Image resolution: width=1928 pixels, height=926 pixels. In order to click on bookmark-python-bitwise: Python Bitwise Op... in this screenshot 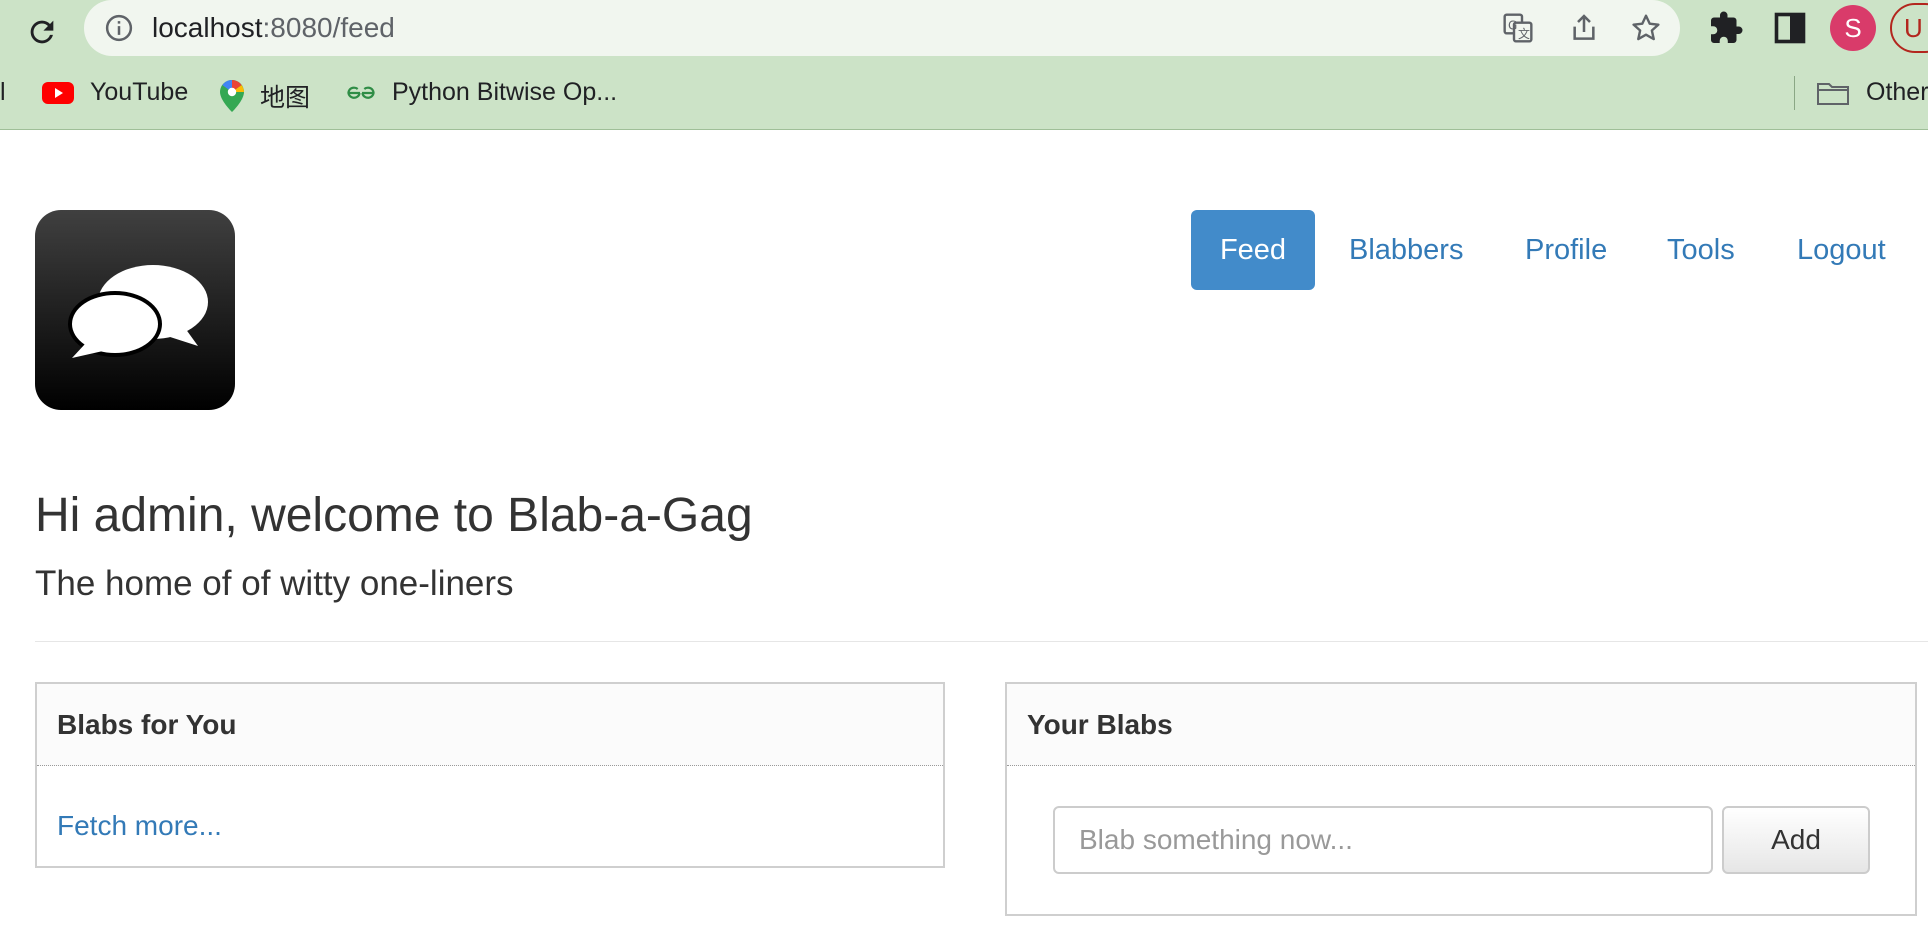, I will do `click(481, 92)`.